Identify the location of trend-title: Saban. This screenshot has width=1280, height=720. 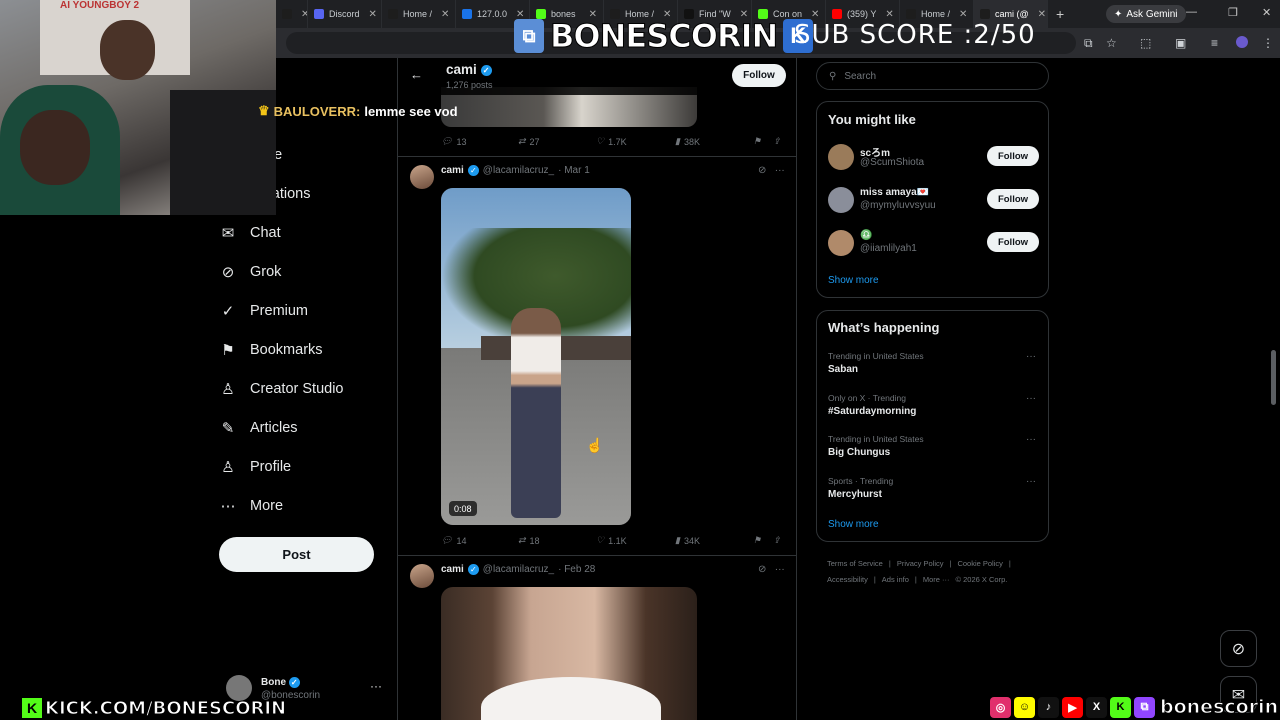
(843, 369).